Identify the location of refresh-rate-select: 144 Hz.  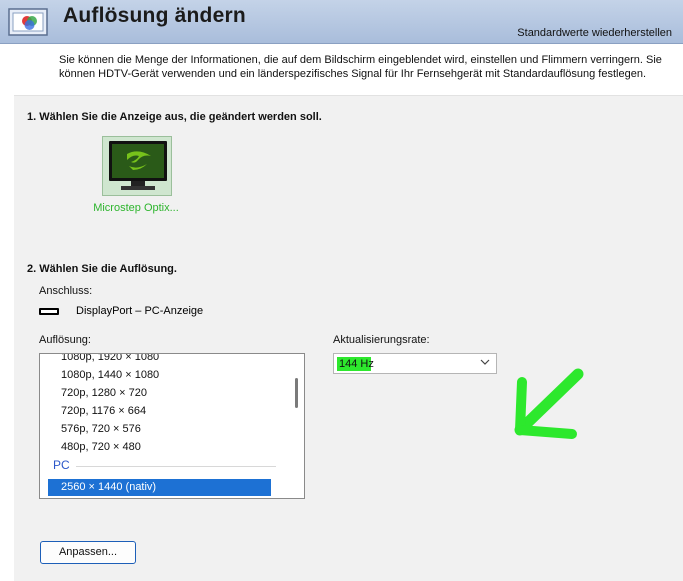
(415, 363).